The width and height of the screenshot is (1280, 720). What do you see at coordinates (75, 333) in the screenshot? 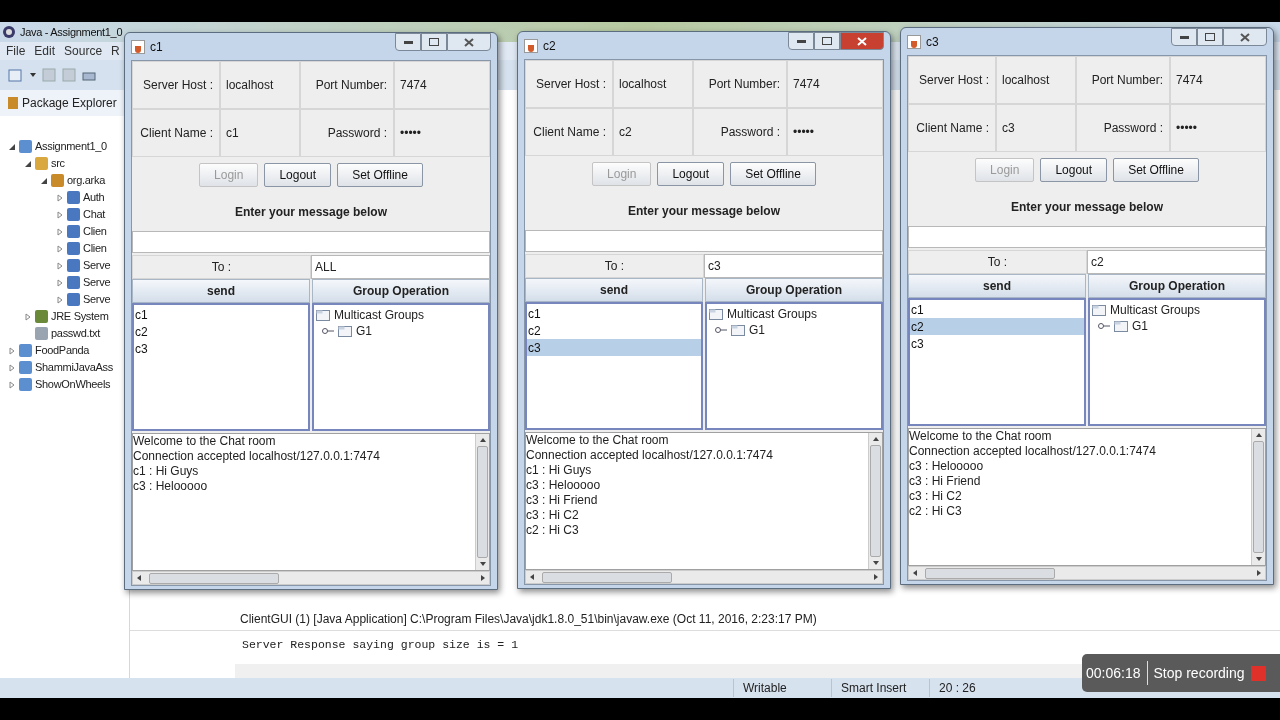
I see `tree-item: passwd.txt` at bounding box center [75, 333].